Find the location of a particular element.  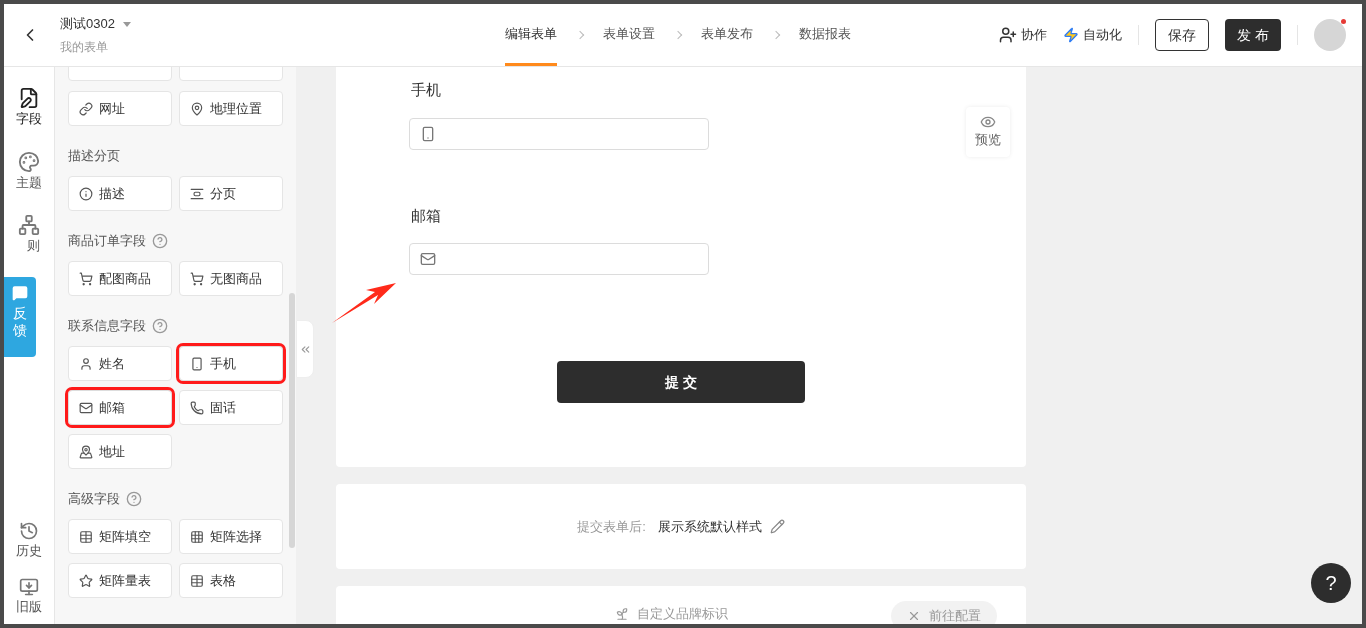

brand-label: 自定义品牌标识 is located at coordinates (682, 614).